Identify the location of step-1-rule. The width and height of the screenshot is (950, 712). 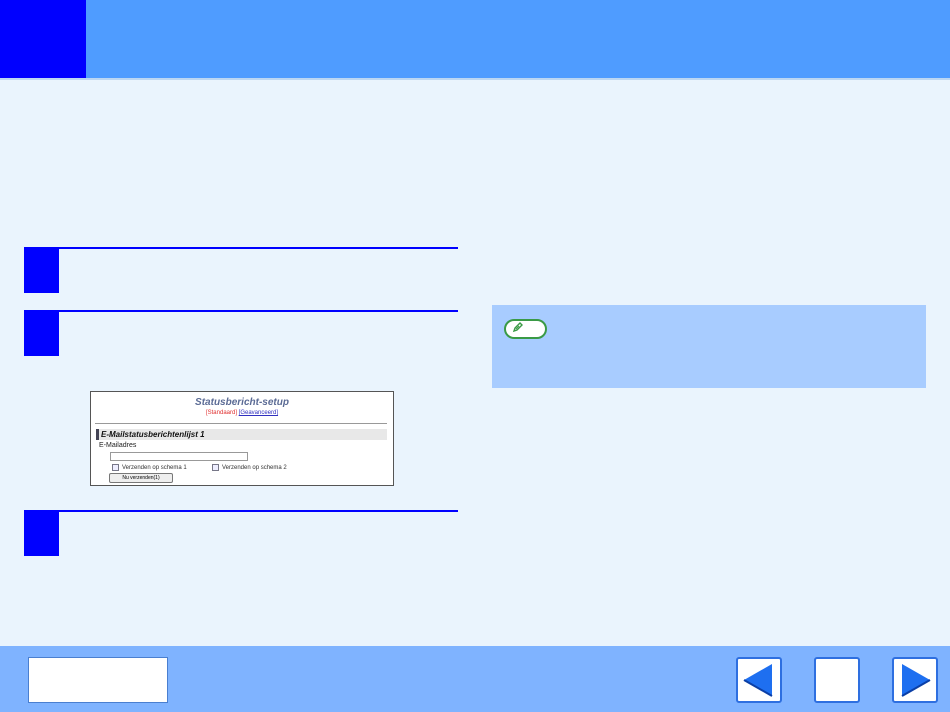
(258, 248).